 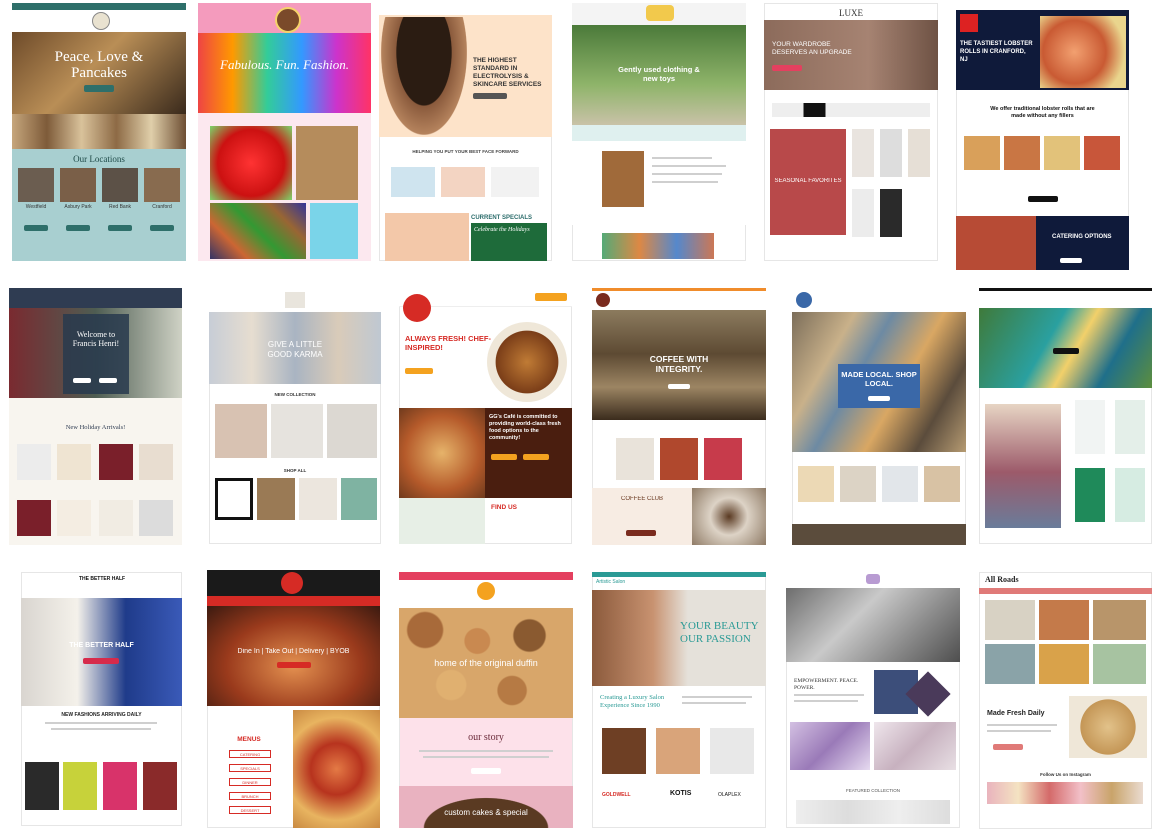 I want to click on findus-title: FIND US, so click(x=504, y=507).